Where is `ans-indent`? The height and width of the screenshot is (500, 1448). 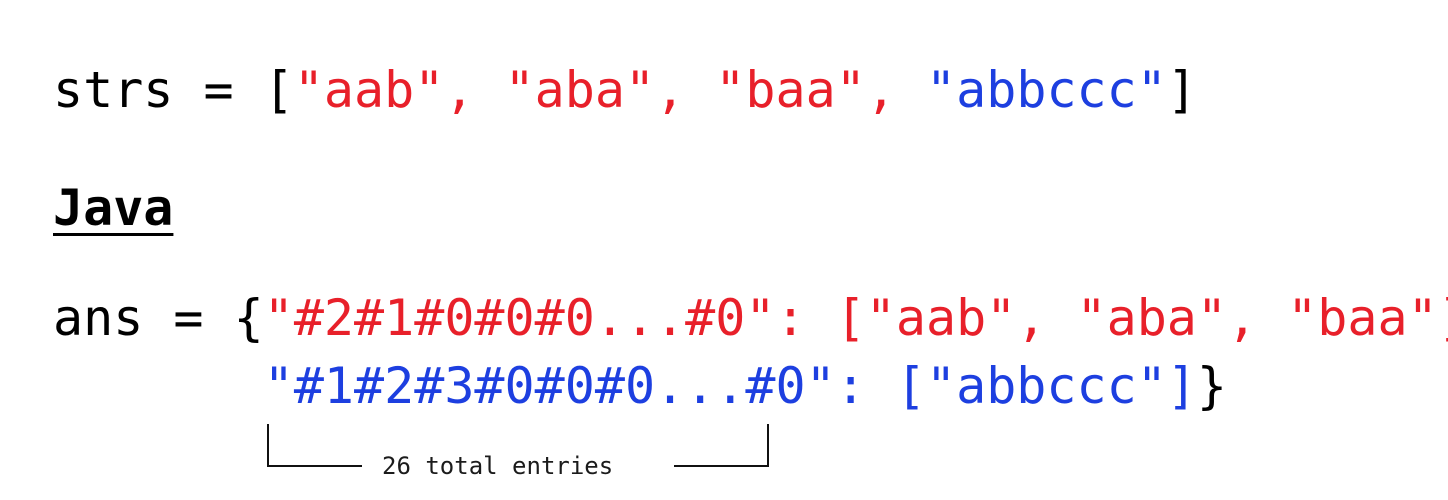
ans-indent is located at coordinates (158, 386).